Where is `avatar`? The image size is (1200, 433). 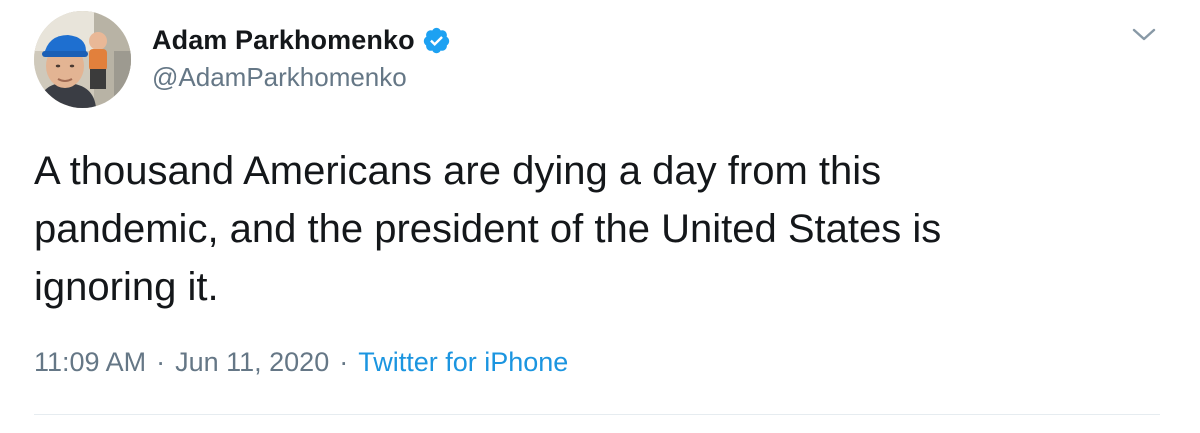 avatar is located at coordinates (82, 59).